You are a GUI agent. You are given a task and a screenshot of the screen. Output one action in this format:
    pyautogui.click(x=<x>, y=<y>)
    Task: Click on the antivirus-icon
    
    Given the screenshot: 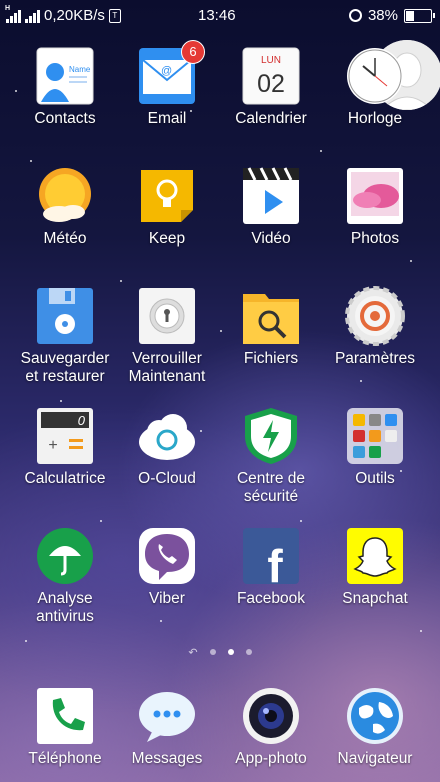 What is the action you would take?
    pyautogui.click(x=65, y=556)
    